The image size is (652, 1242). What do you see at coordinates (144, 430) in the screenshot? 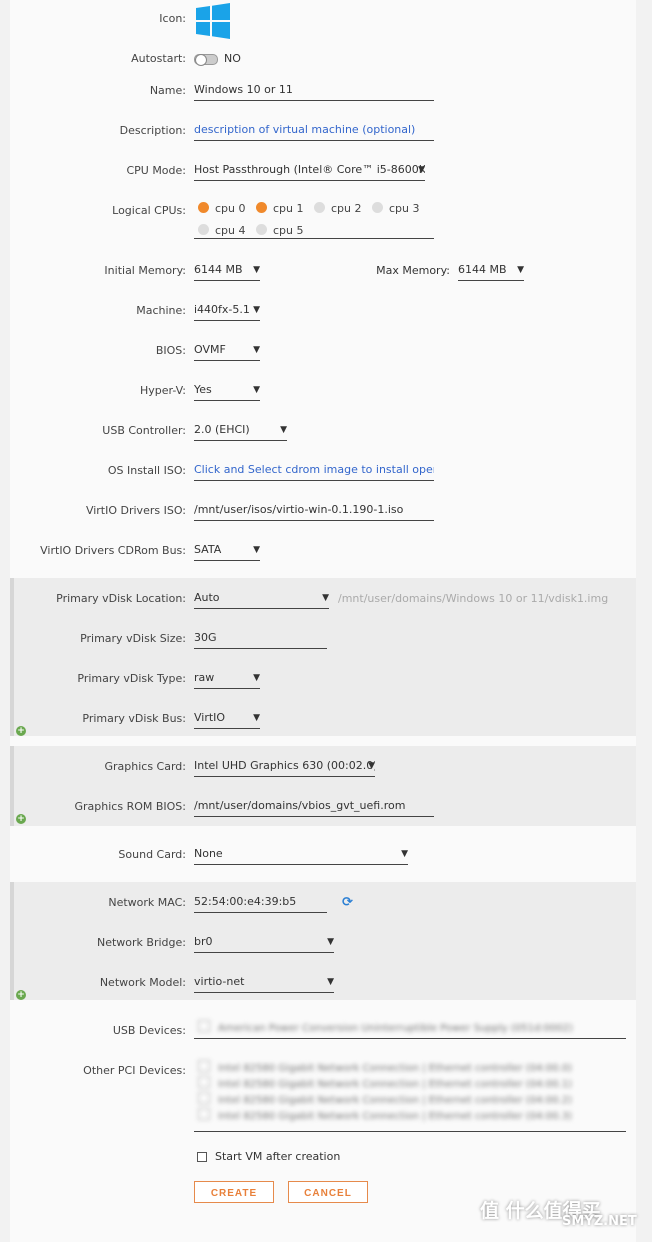
I see `usb-controller-label: USB Controller:` at bounding box center [144, 430].